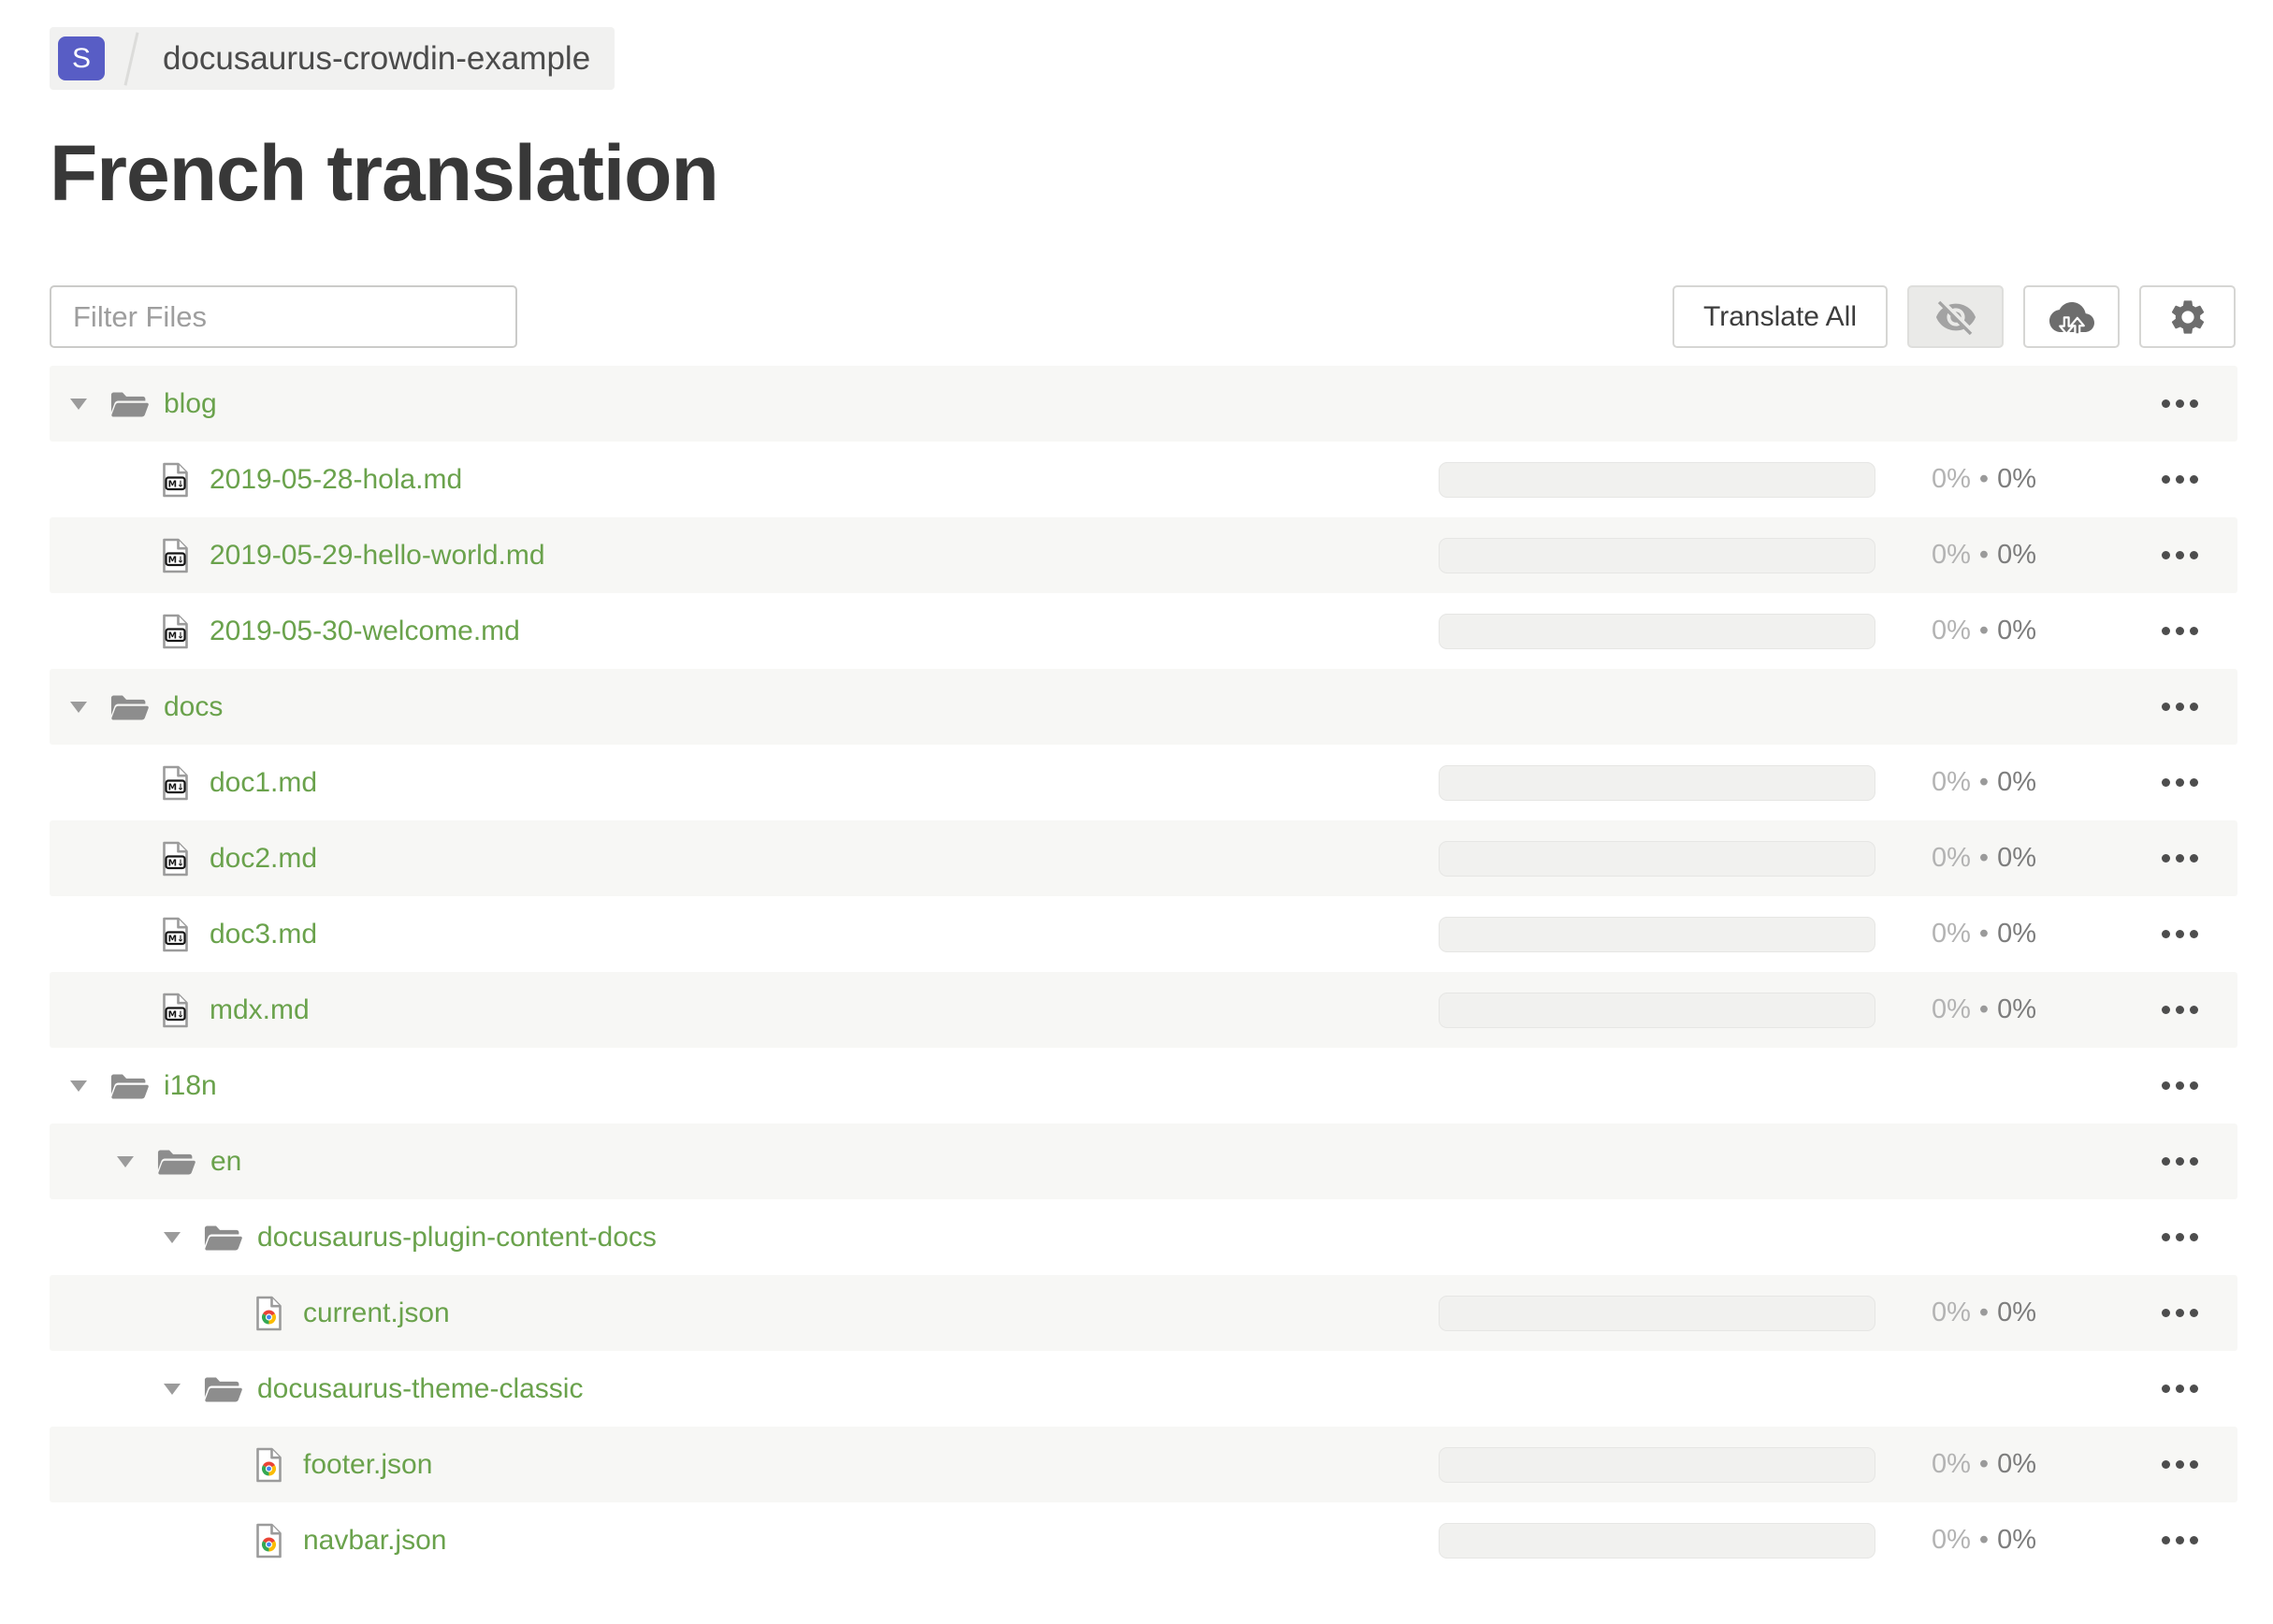  What do you see at coordinates (376, 1313) in the screenshot?
I see `file-name-link: current.json` at bounding box center [376, 1313].